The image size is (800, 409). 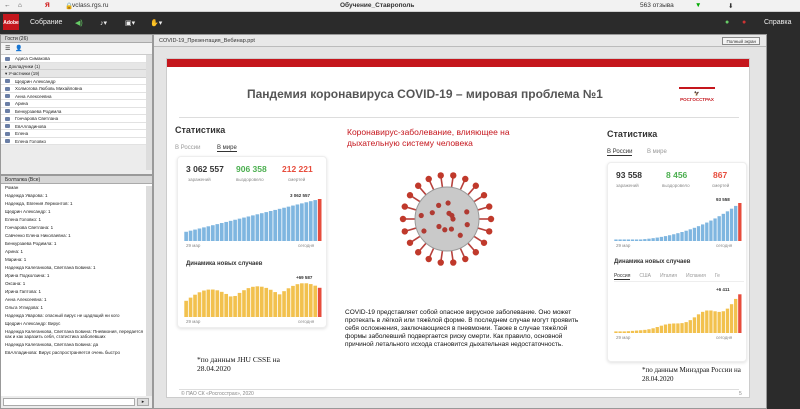 I want to click on list-item: Гончарова Светлана, so click(x=76, y=119).